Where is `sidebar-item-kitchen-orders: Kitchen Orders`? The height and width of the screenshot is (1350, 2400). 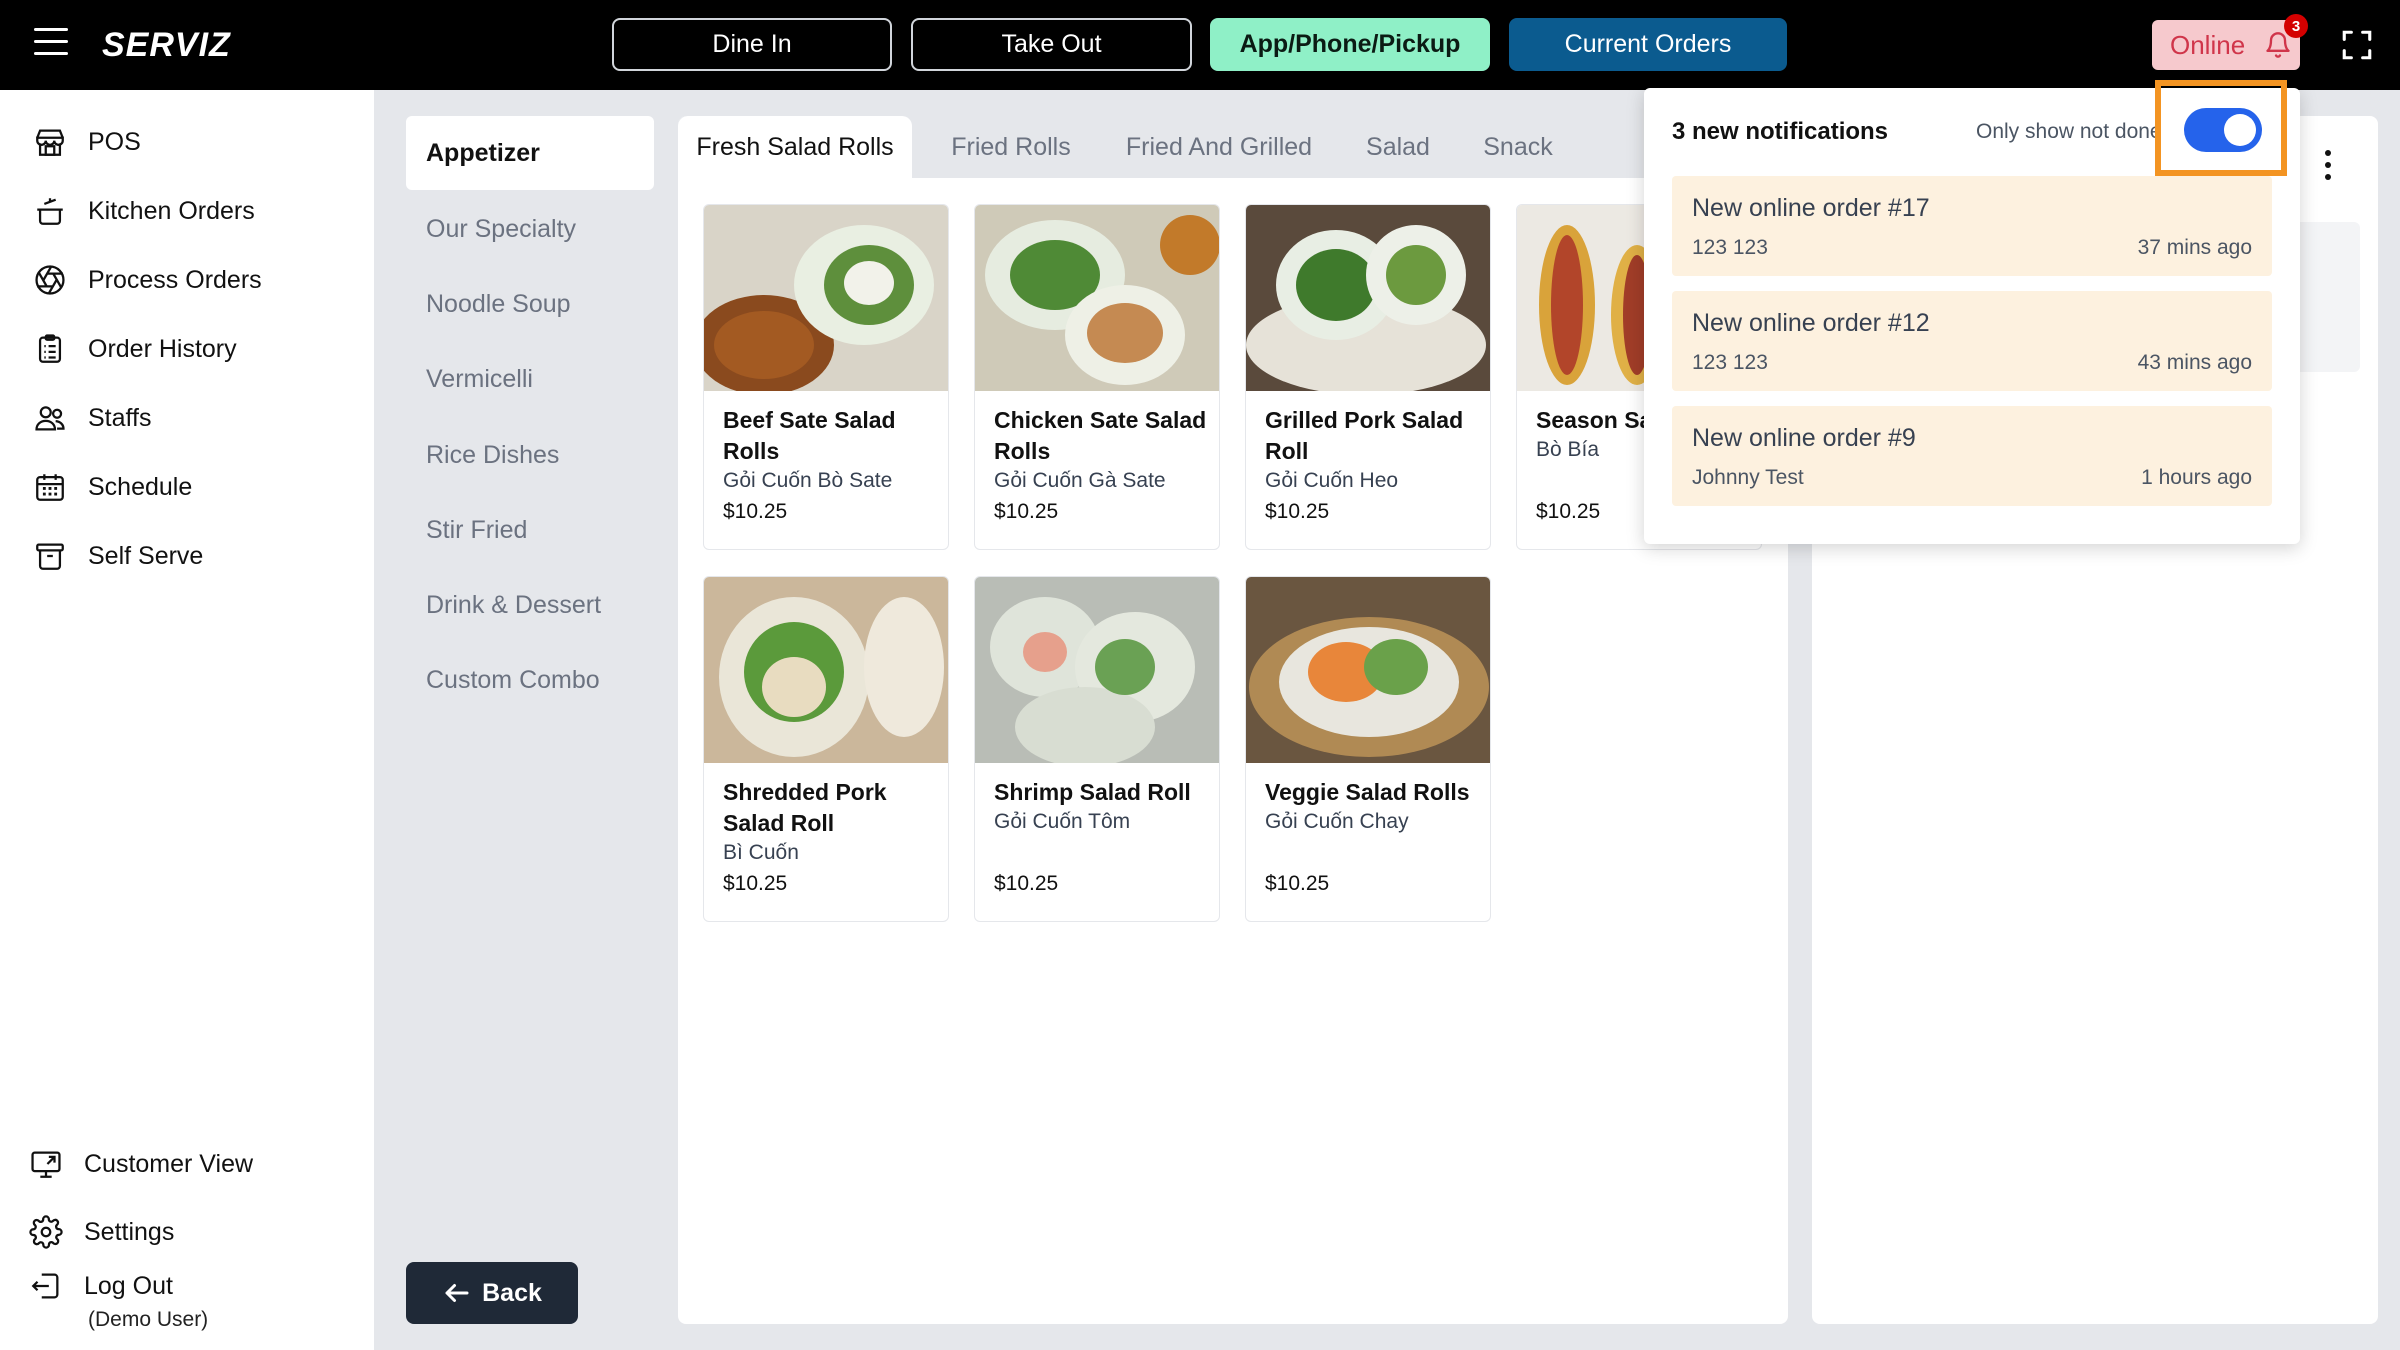
sidebar-item-kitchen-orders: Kitchen Orders is located at coordinates (143, 211).